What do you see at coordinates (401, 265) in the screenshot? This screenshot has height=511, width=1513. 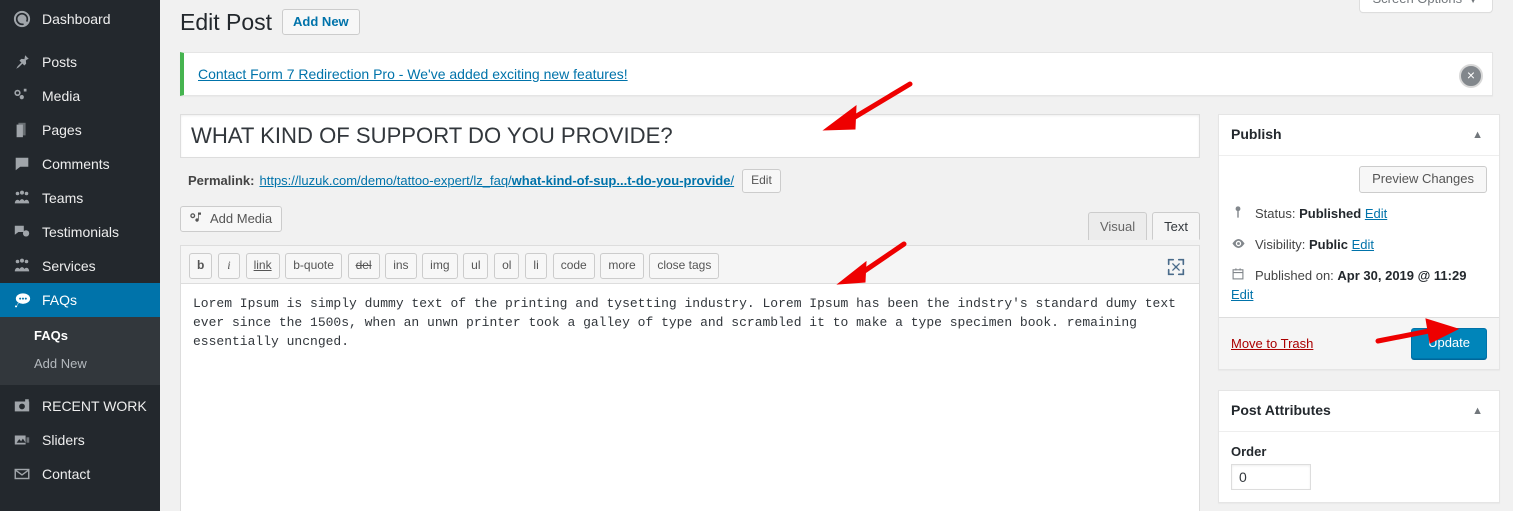 I see `quicktag-ins: ins` at bounding box center [401, 265].